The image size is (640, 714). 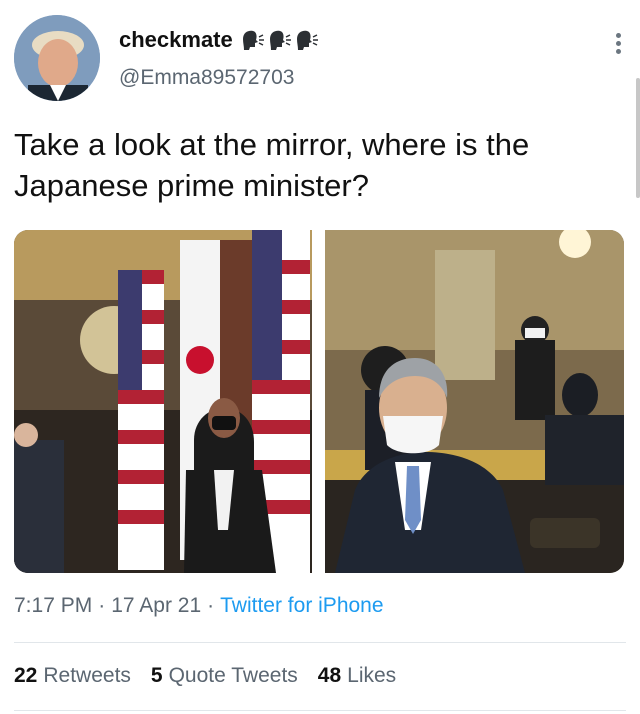 I want to click on likes-count: 48, so click(x=329, y=675).